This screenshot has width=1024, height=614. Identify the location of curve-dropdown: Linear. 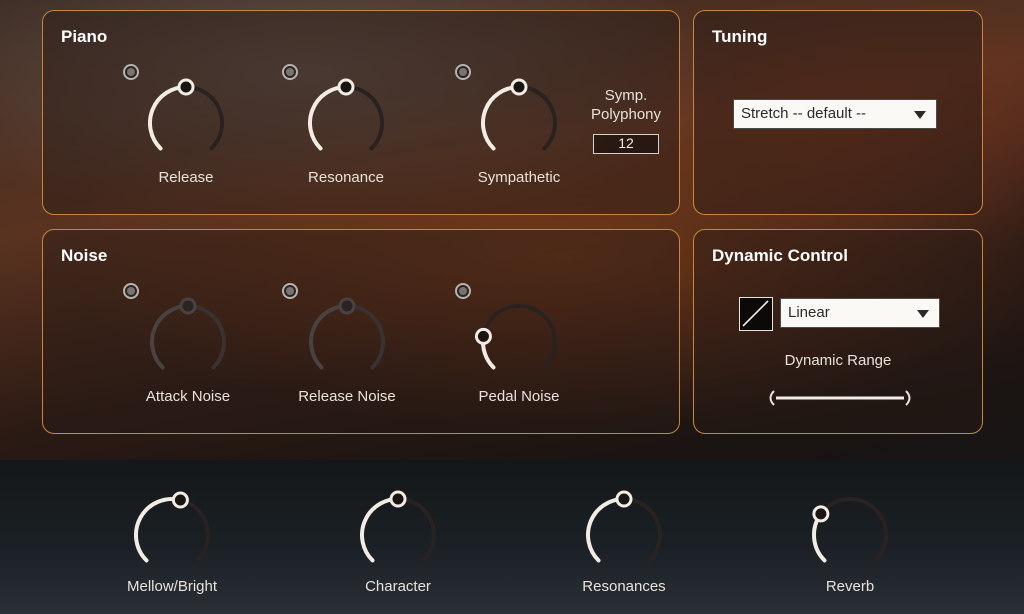
(860, 313).